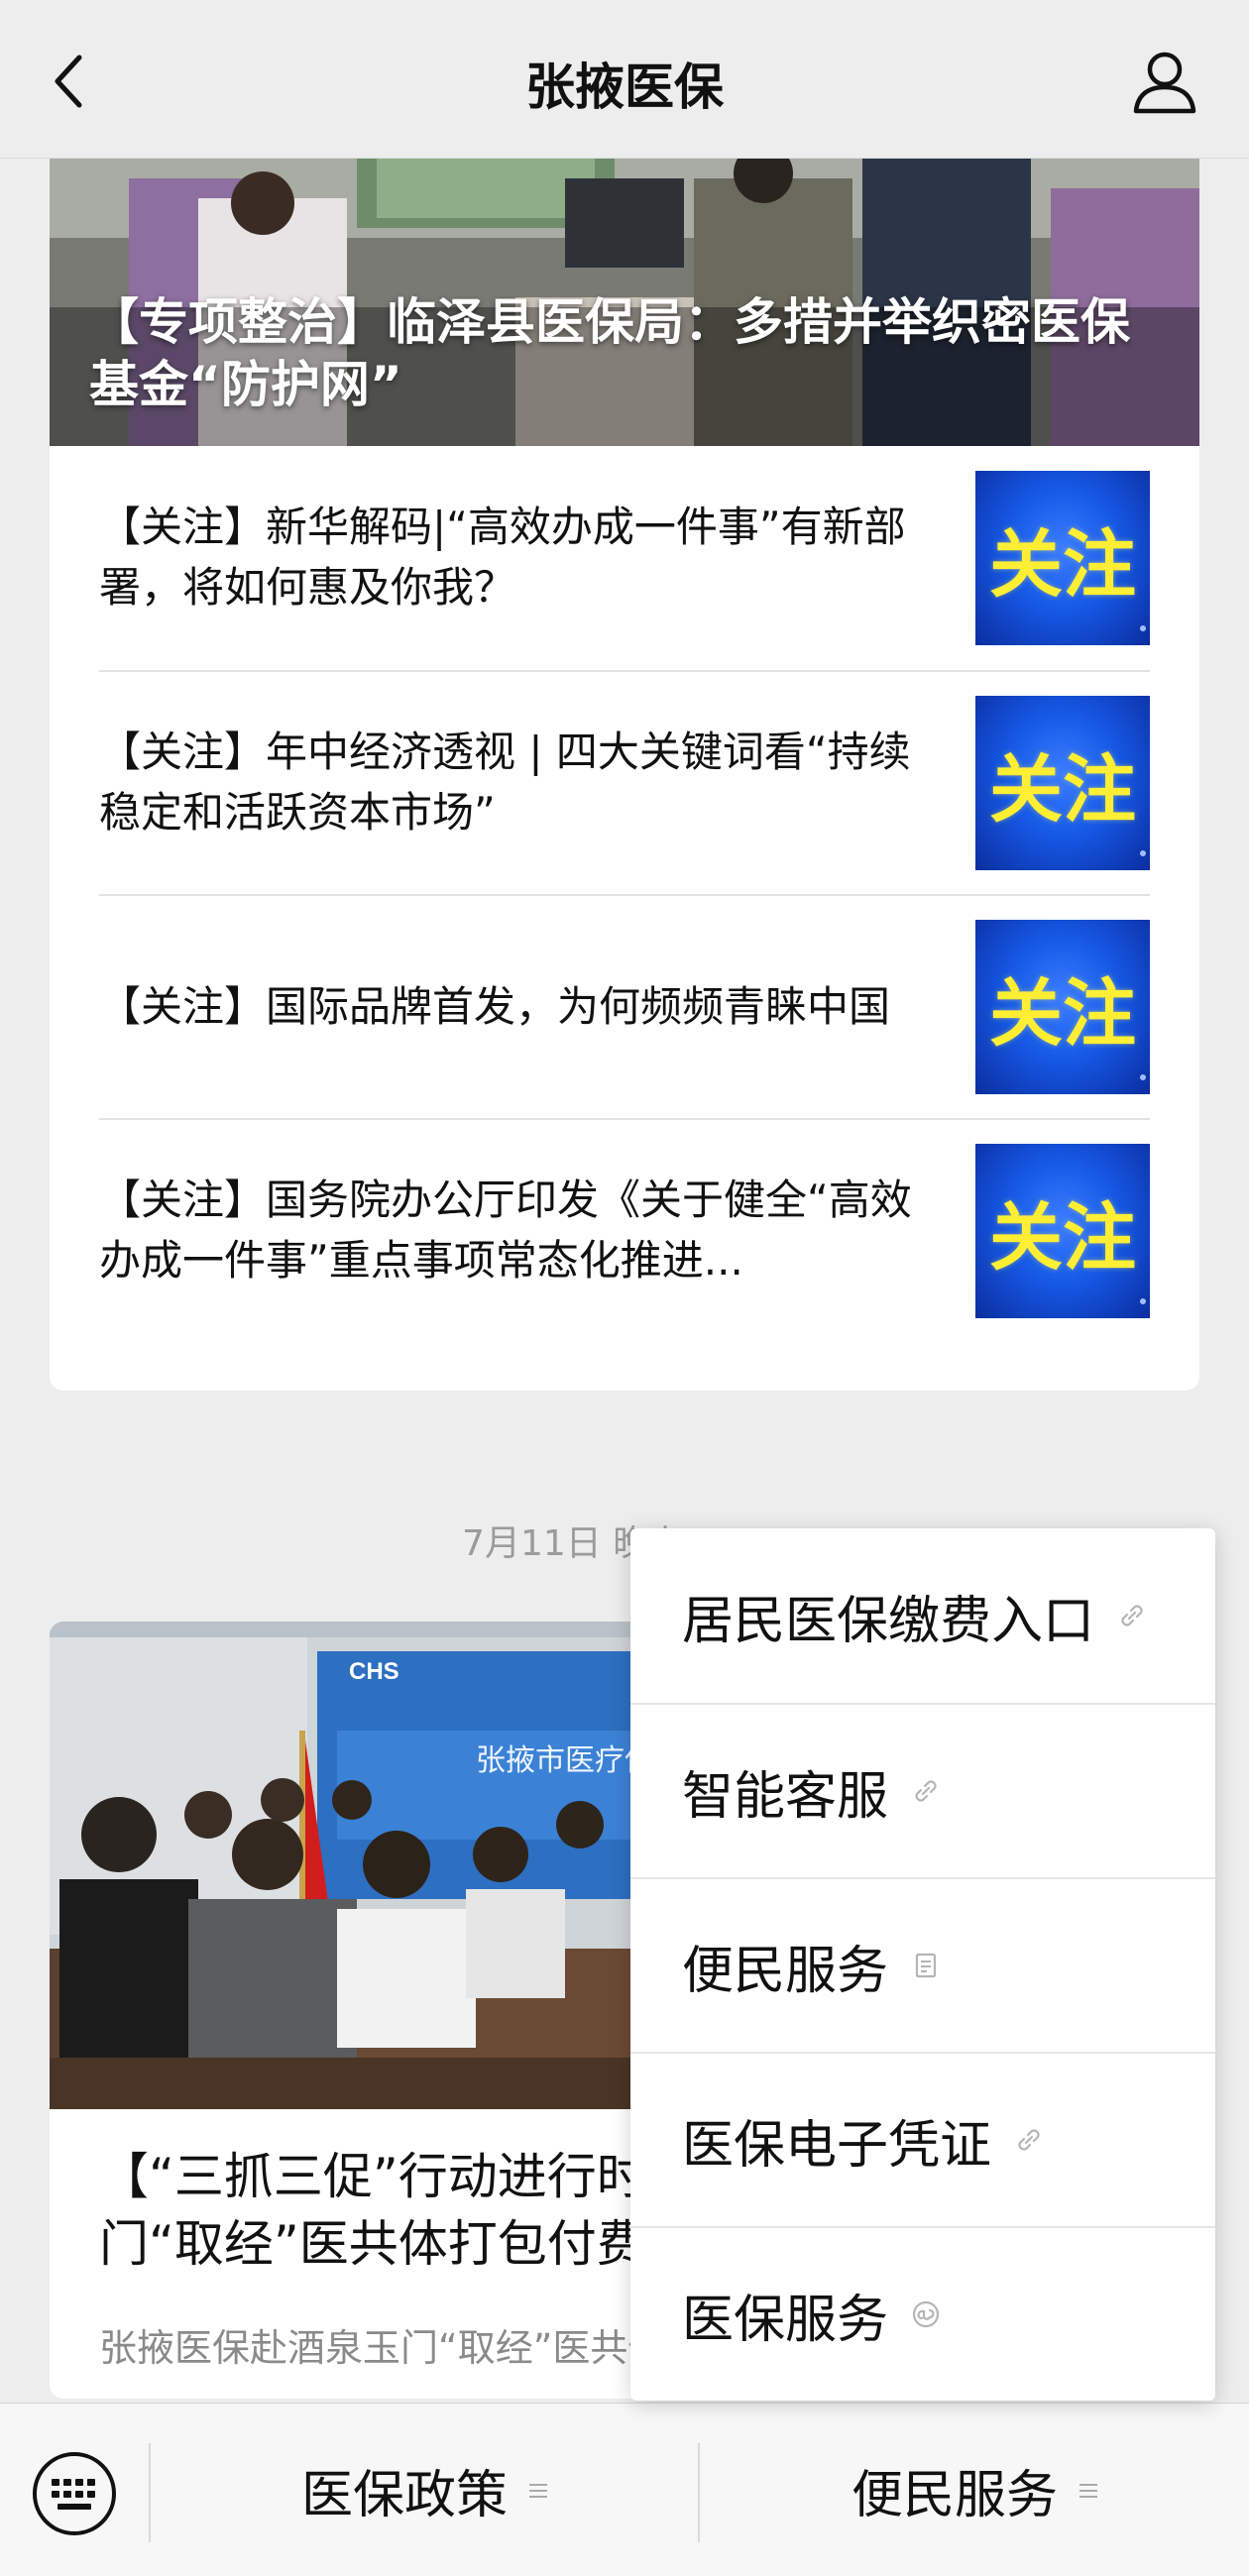  Describe the element at coordinates (785, 2320) in the screenshot. I see `submenu-item-label: 医保服务` at that location.